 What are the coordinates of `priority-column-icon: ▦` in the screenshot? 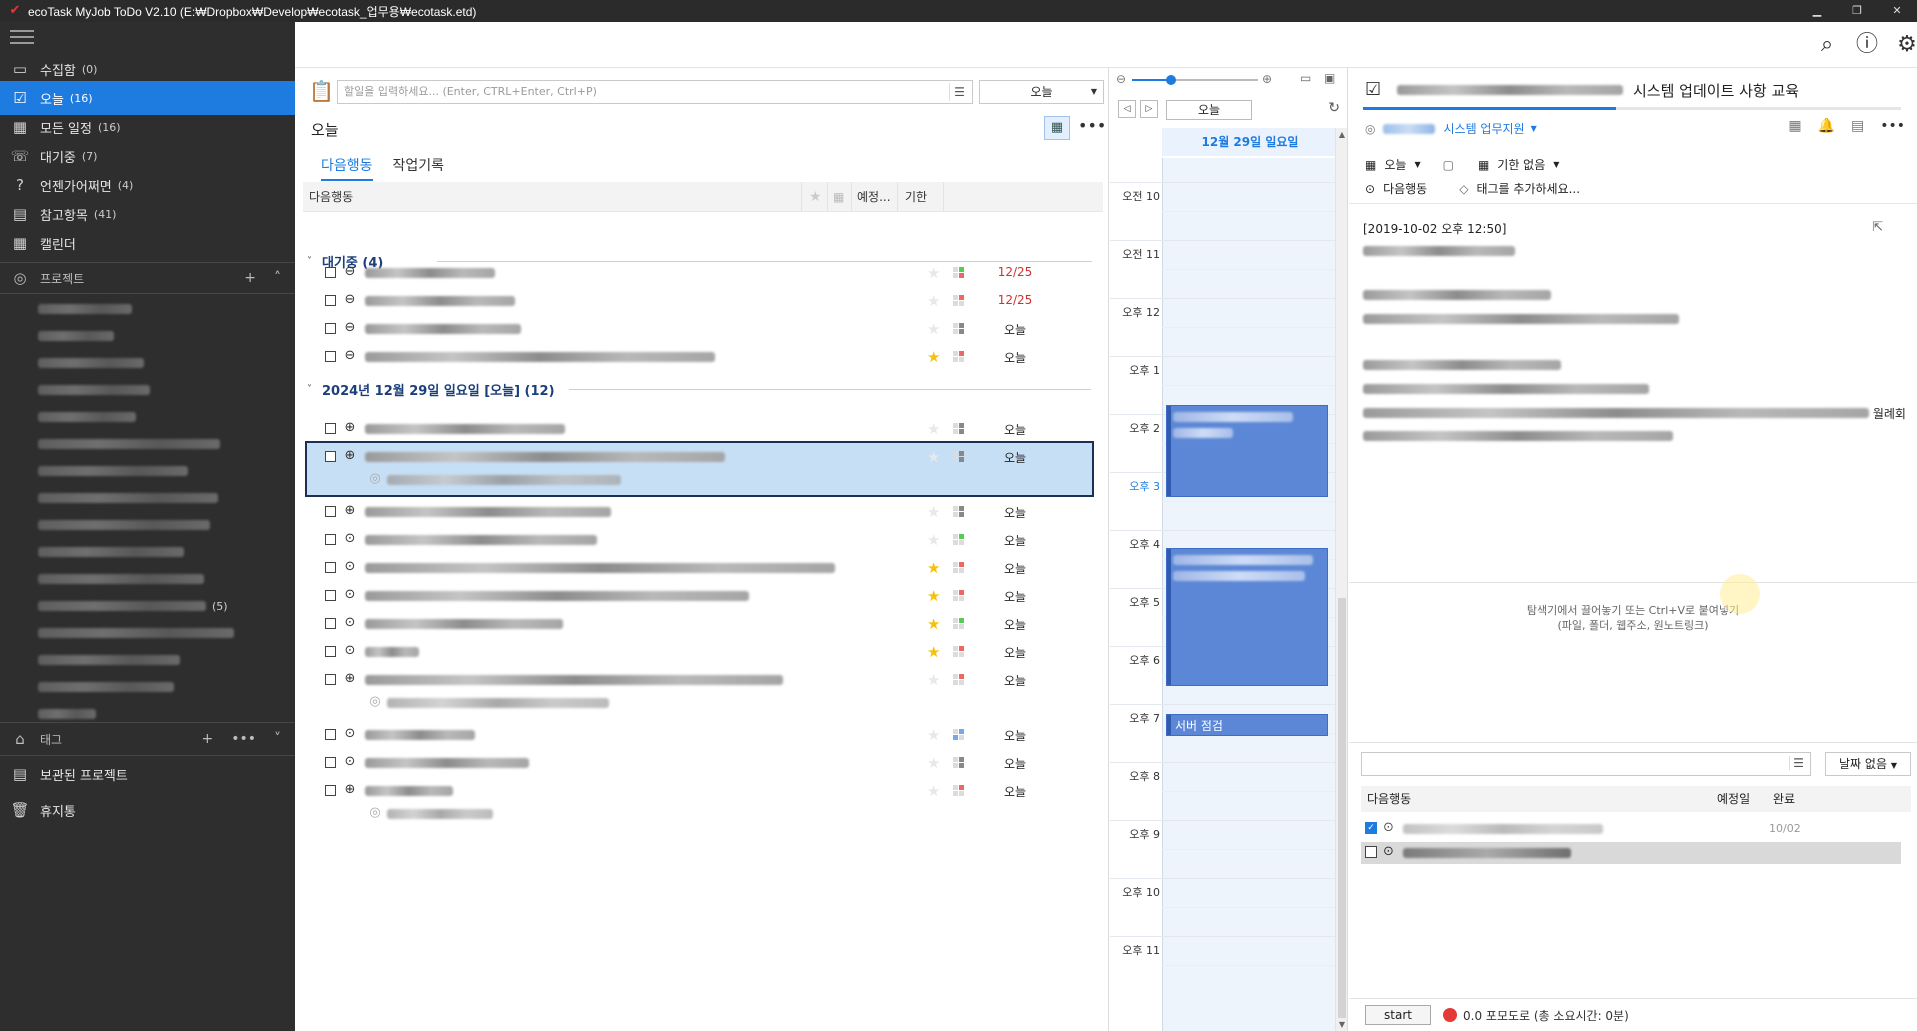 It's located at (838, 197).